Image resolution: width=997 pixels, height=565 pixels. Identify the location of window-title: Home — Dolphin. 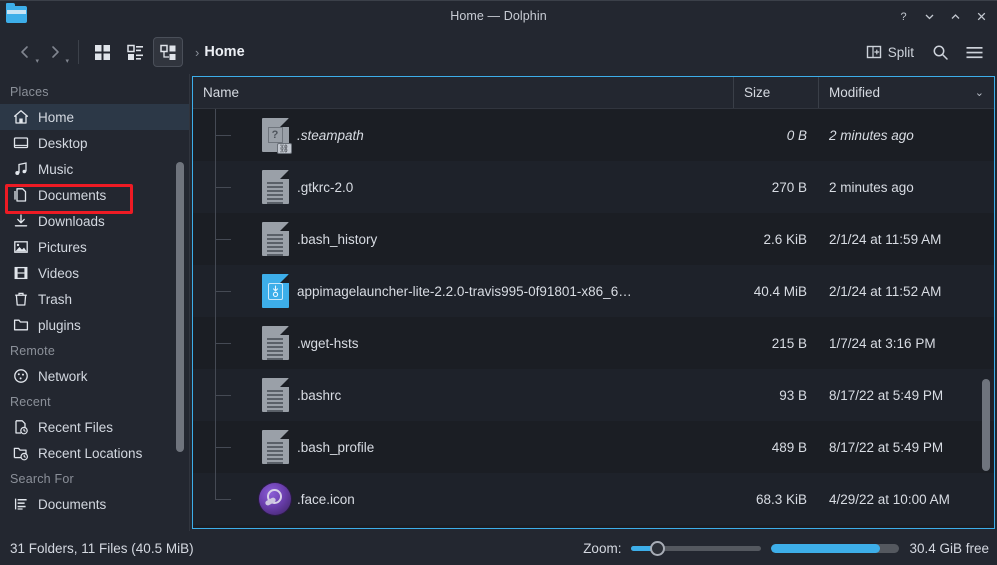
(498, 15).